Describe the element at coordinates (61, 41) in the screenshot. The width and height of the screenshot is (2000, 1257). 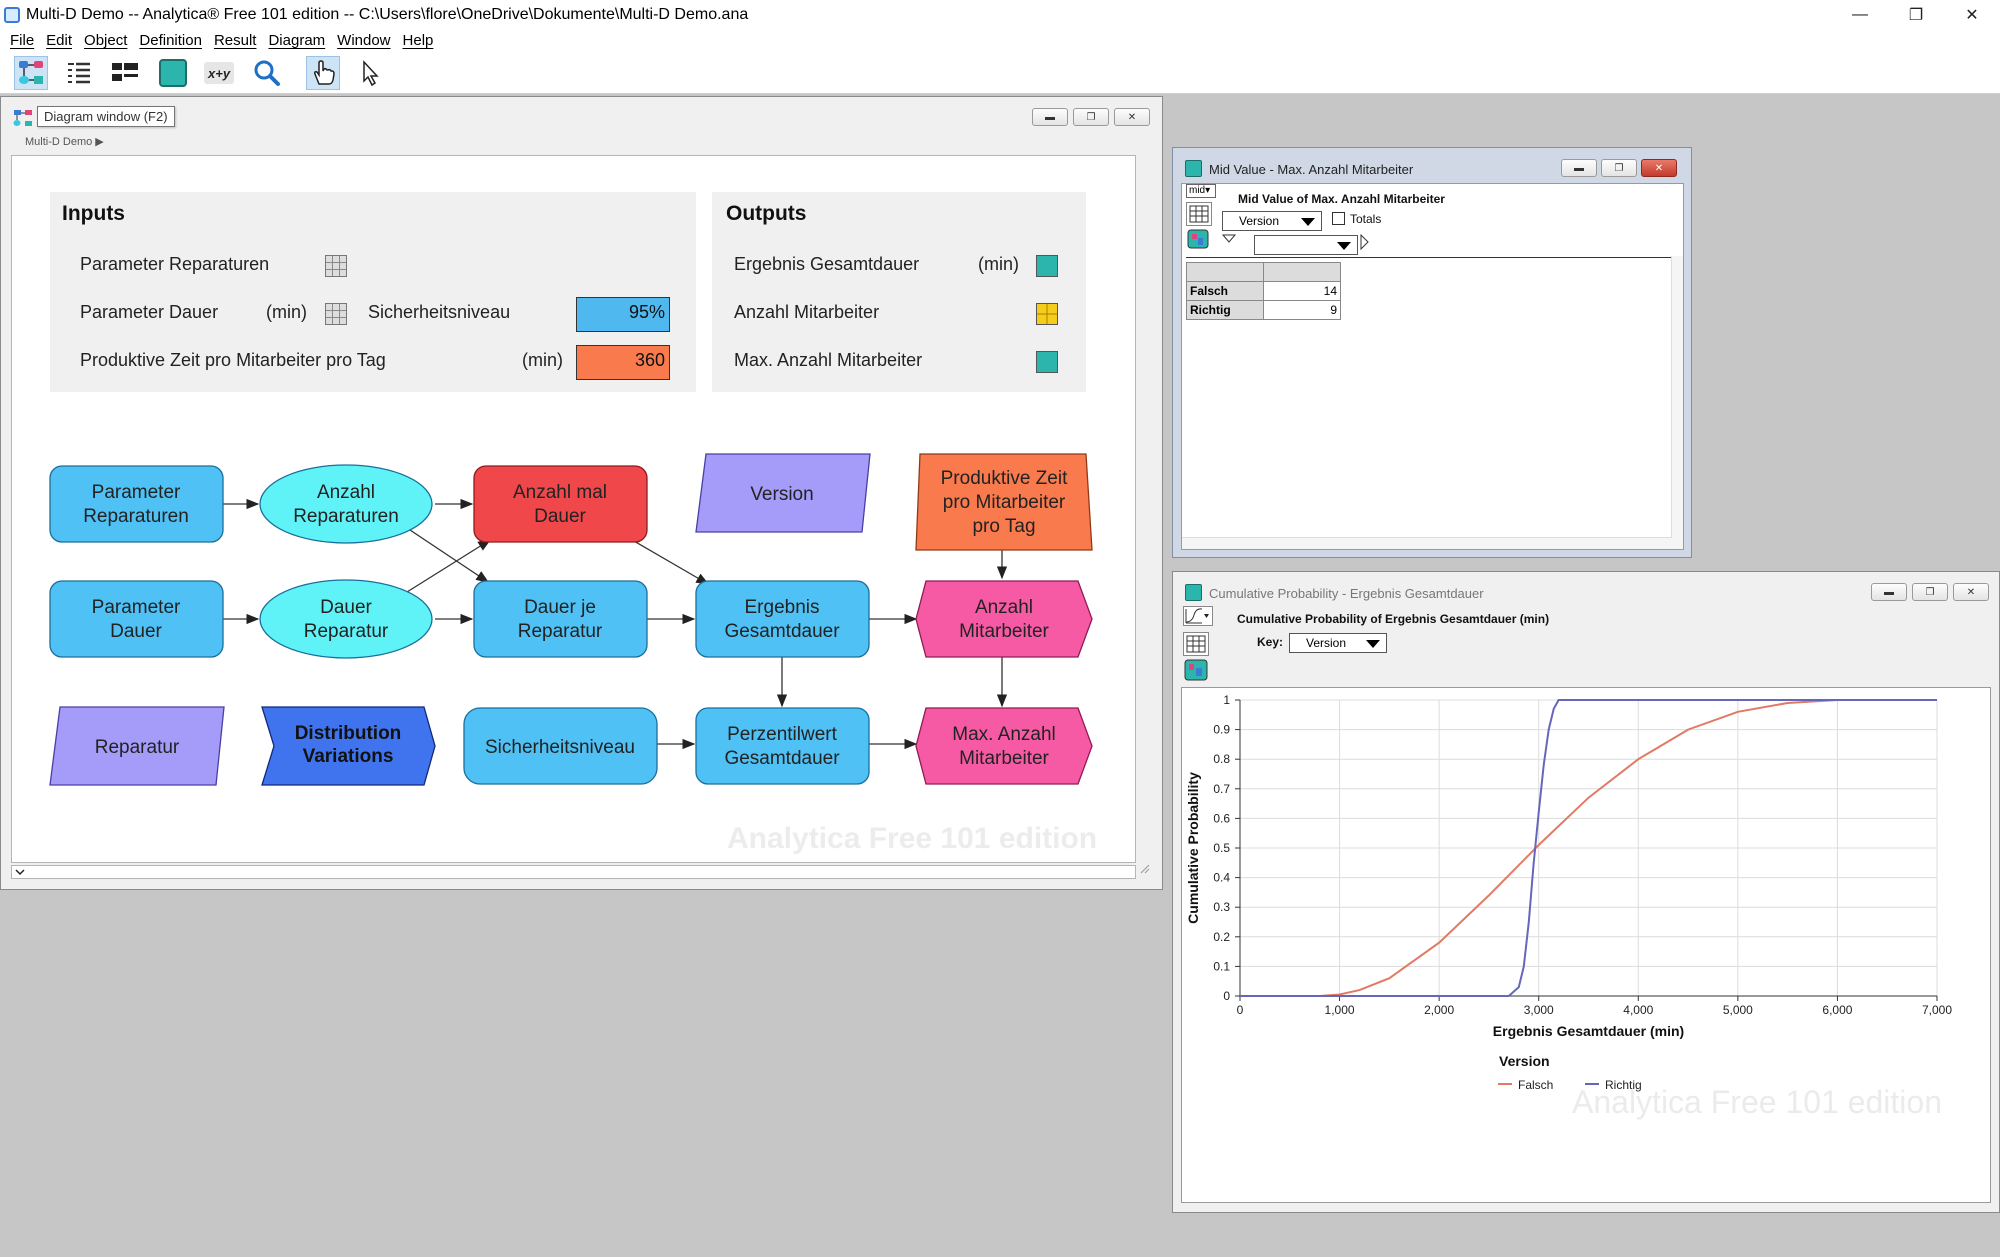
I see `menu-edit: Edit` at that location.